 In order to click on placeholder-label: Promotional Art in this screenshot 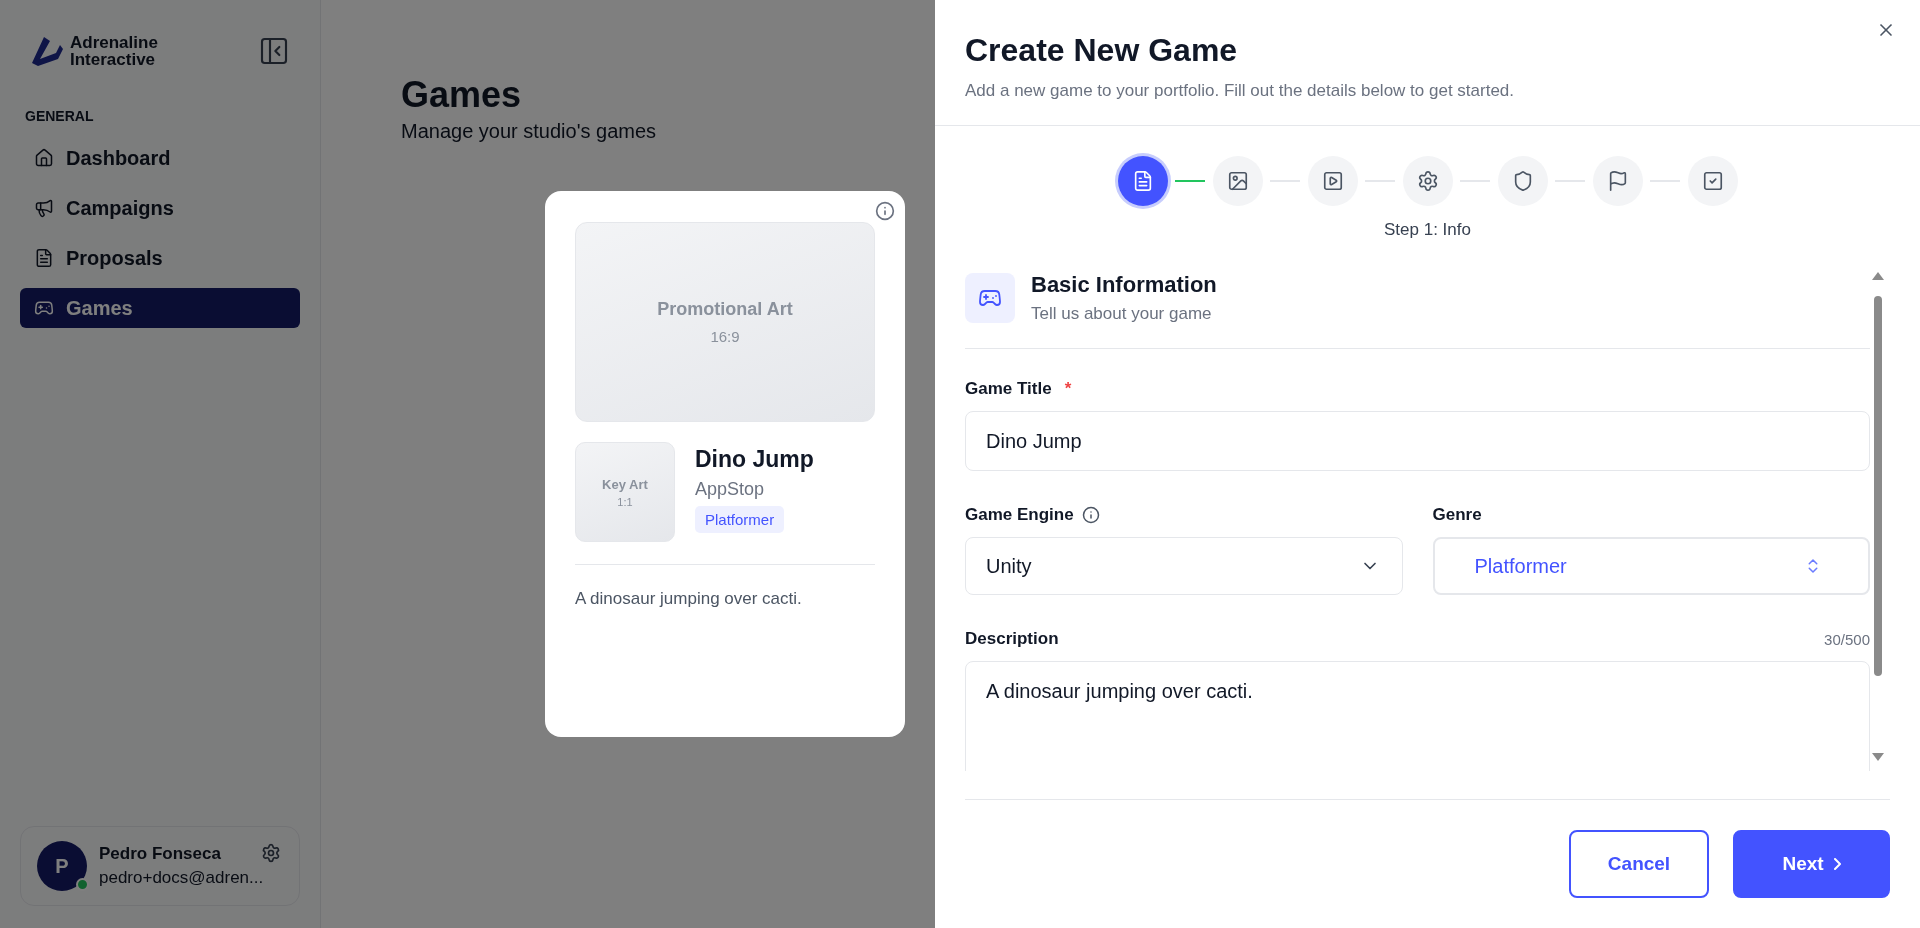, I will do `click(725, 309)`.